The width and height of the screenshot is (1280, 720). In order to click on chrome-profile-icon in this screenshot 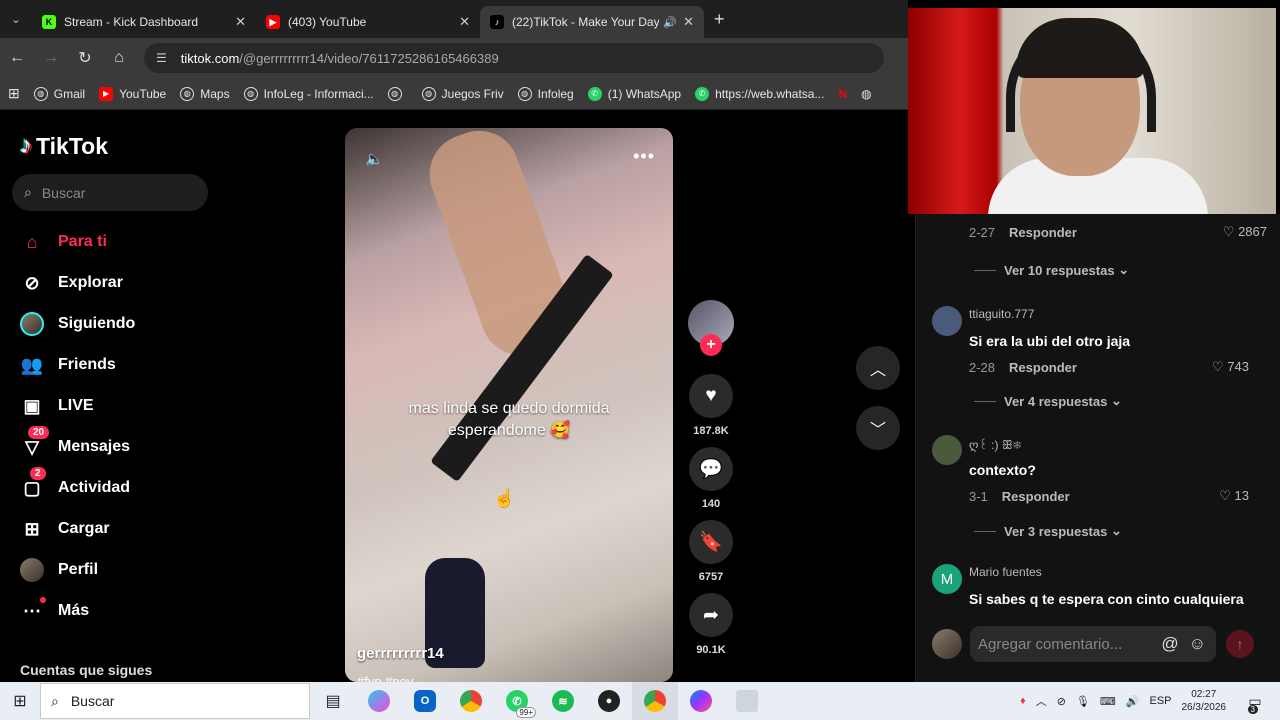, I will do `click(655, 701)`.